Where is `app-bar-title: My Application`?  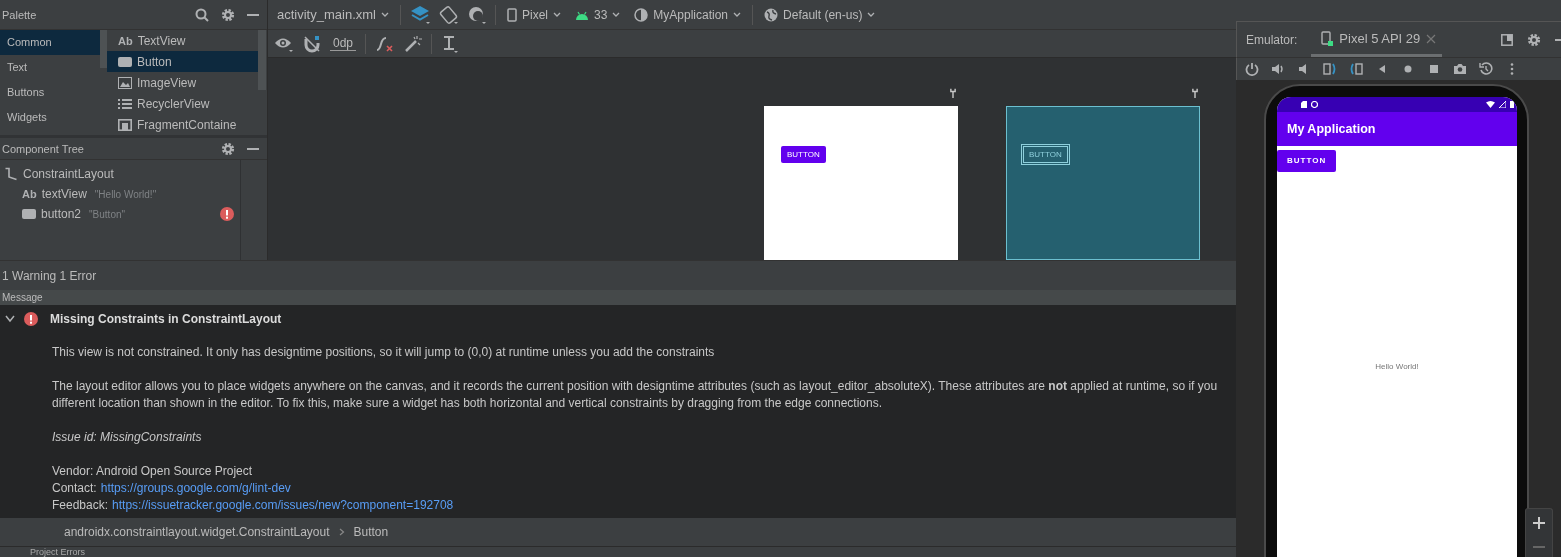 app-bar-title: My Application is located at coordinates (1397, 129).